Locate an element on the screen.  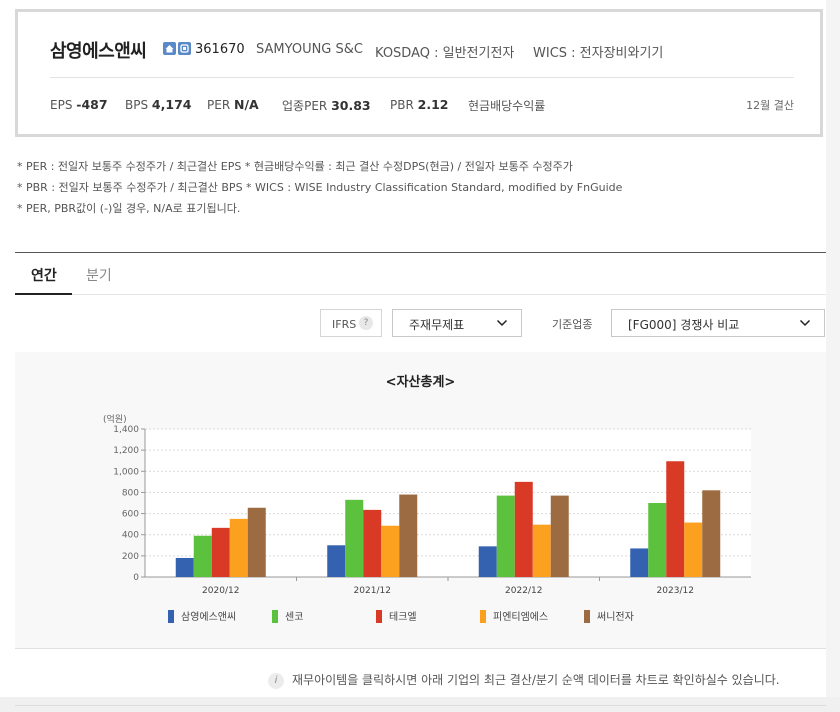
market-sector: KOSDAQ : 일반전기전자 is located at coordinates (445, 53).